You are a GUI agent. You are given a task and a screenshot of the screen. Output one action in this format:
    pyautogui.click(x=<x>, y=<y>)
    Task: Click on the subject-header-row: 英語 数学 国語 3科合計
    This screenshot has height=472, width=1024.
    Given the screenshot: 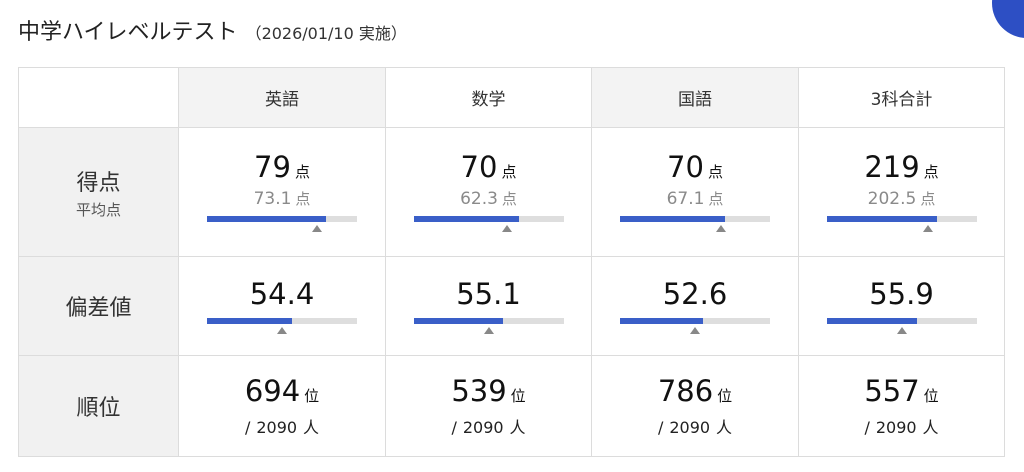 What is the action you would take?
    pyautogui.click(x=511, y=97)
    